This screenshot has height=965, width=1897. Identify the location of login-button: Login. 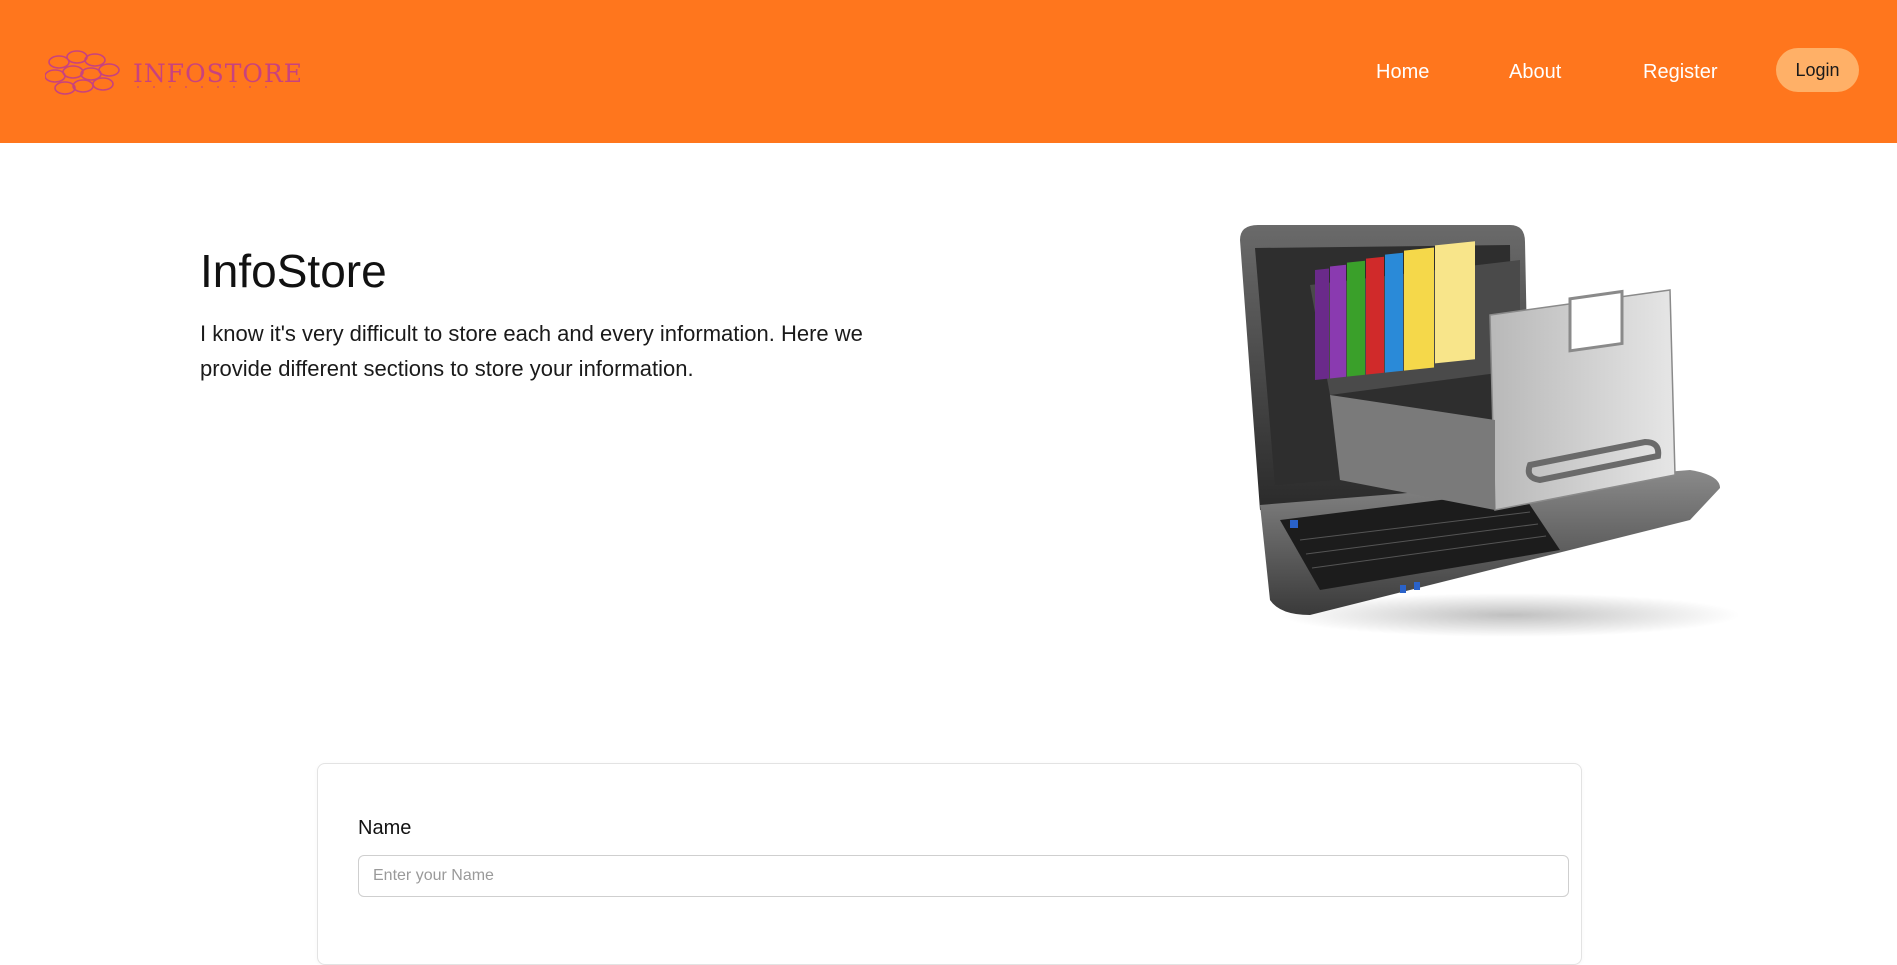
(1817, 70).